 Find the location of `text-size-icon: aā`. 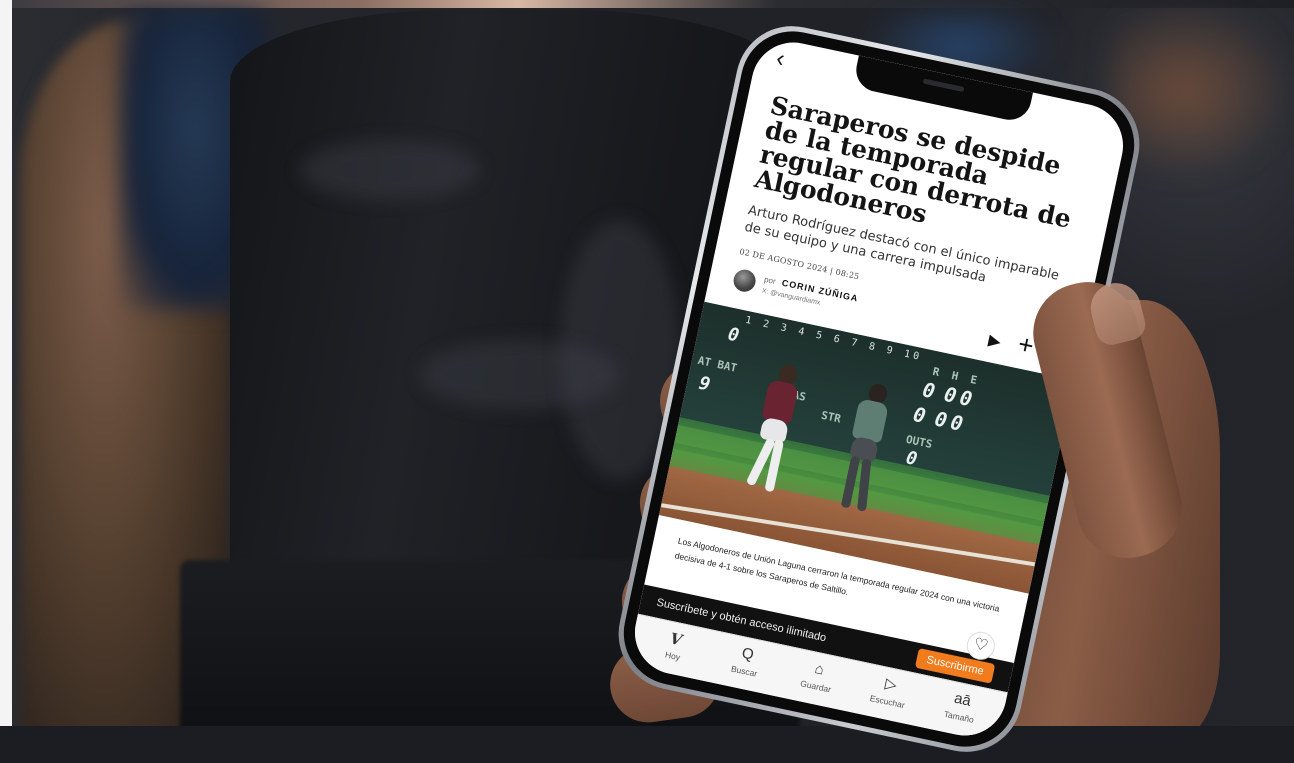

text-size-icon: aā is located at coordinates (962, 699).